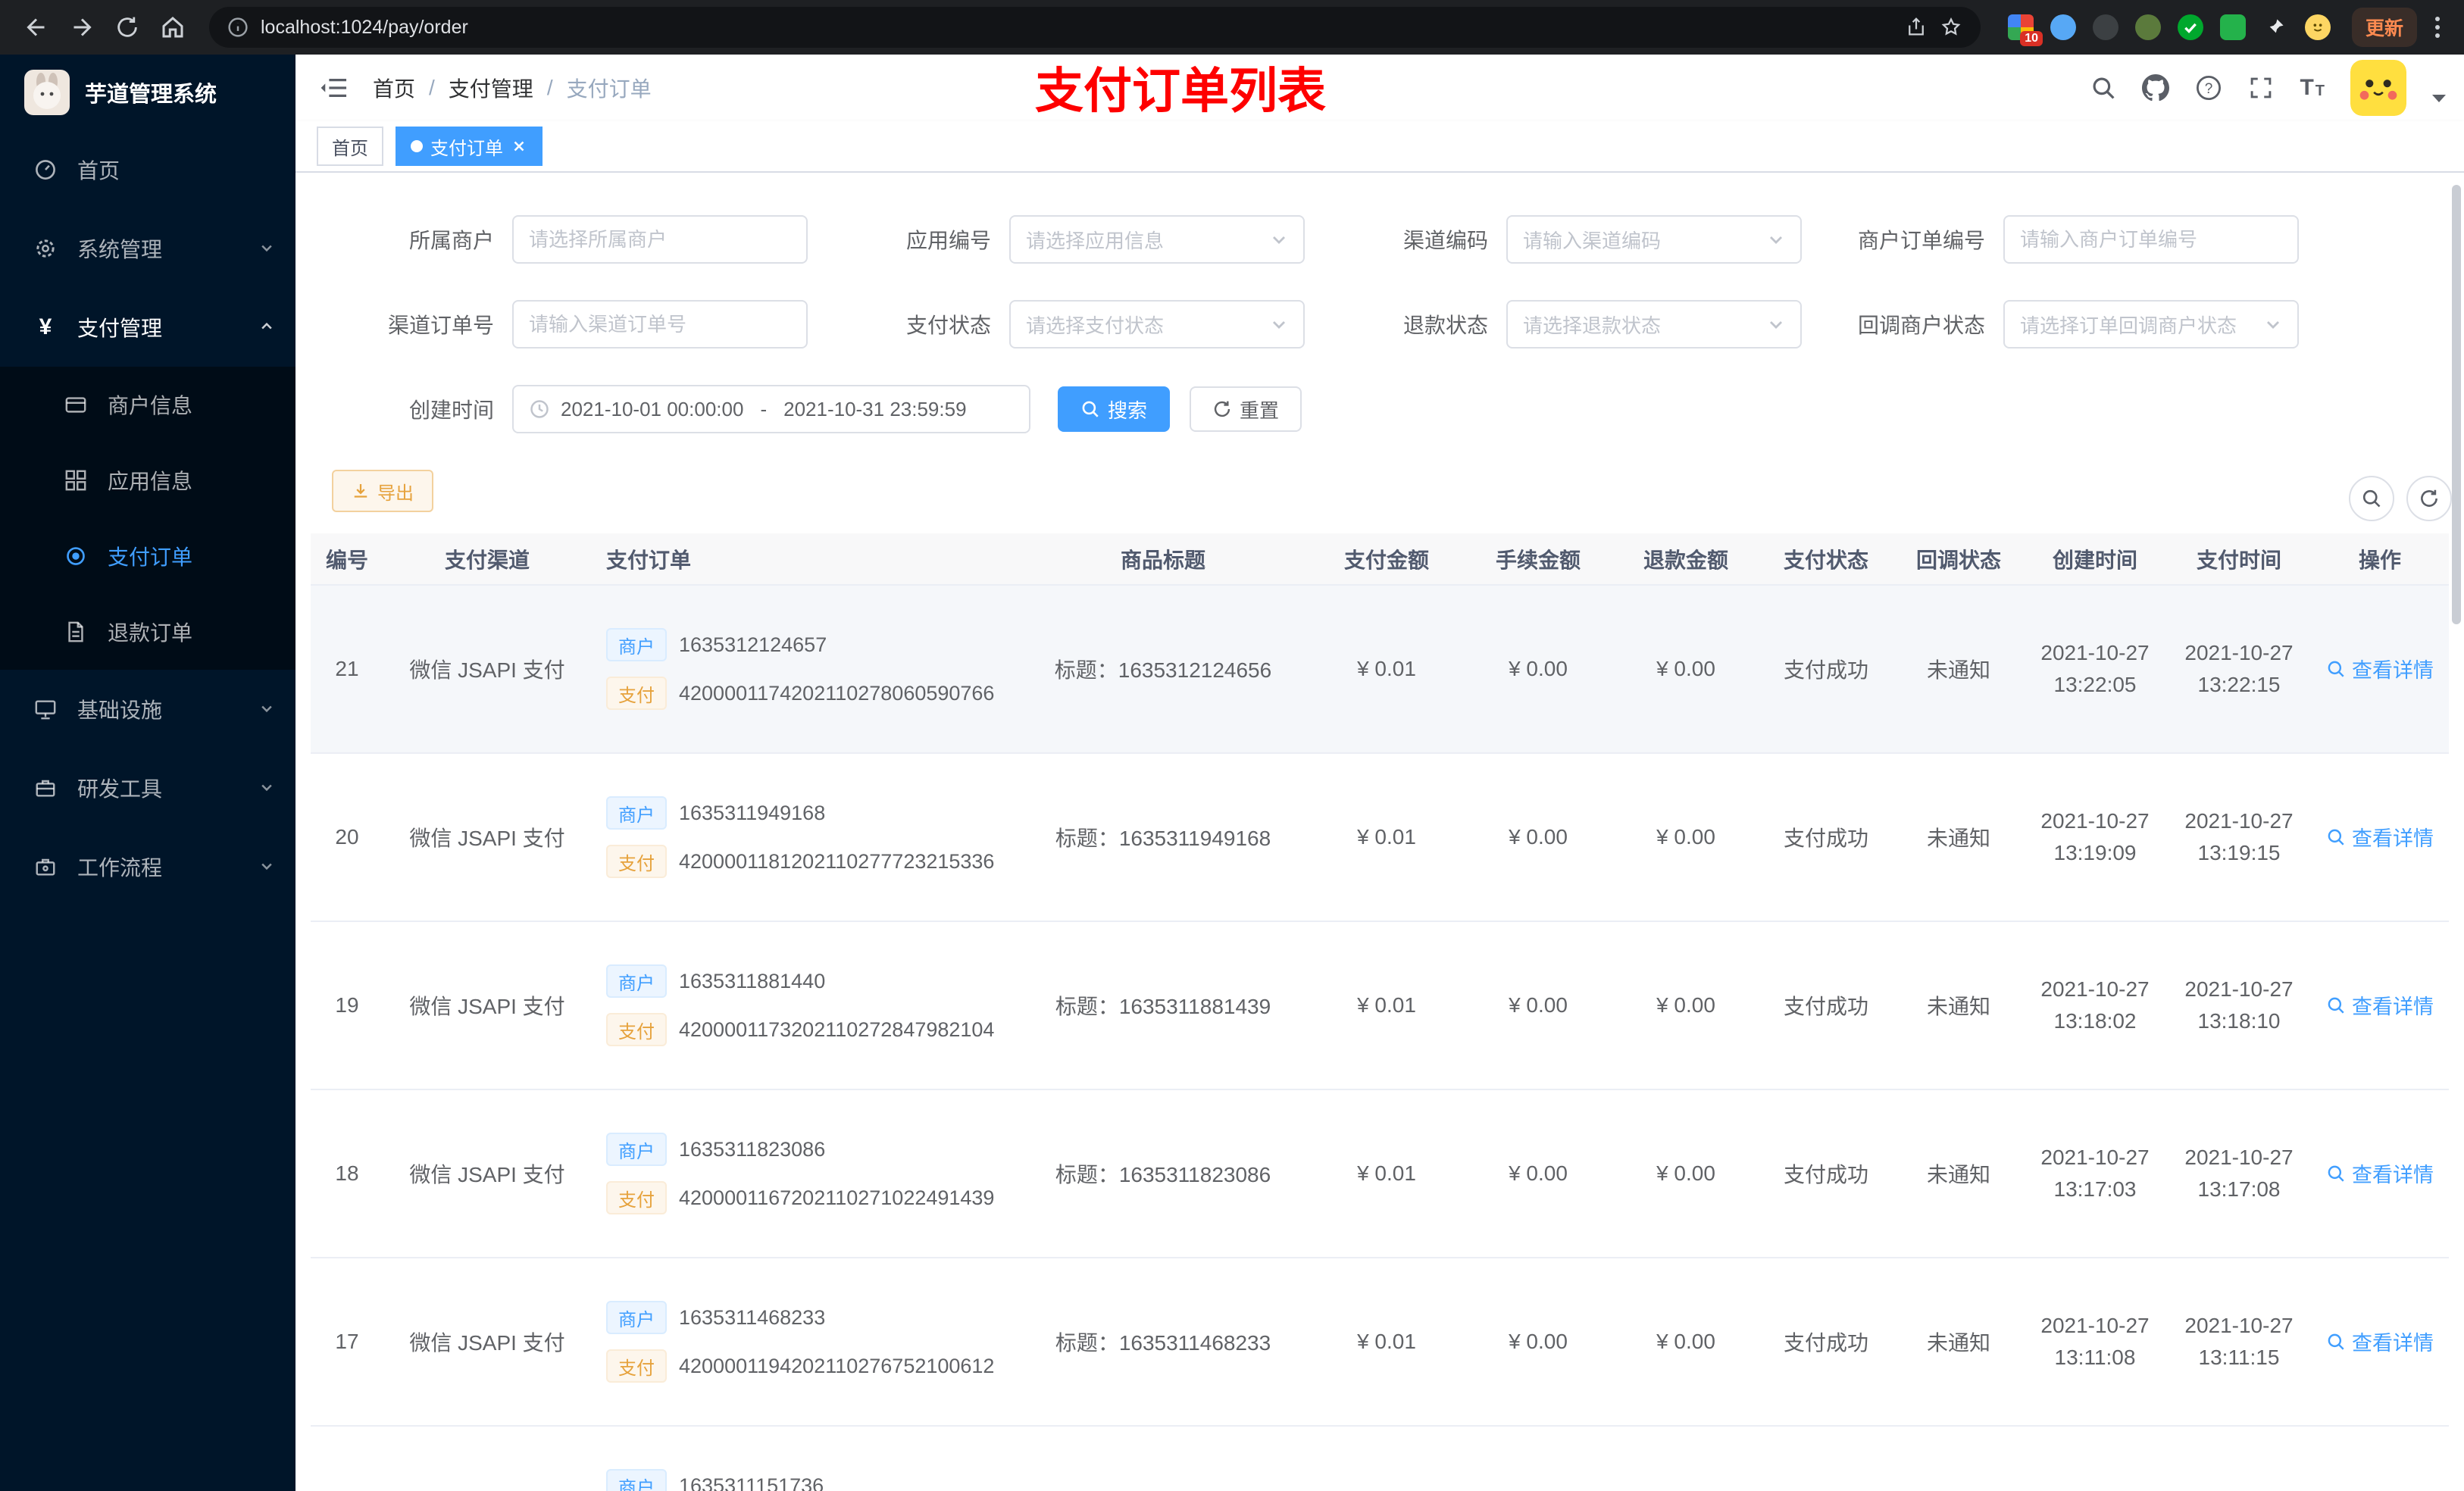  What do you see at coordinates (147, 632) in the screenshot?
I see `sidebar-item-refund-order: 退款订单` at bounding box center [147, 632].